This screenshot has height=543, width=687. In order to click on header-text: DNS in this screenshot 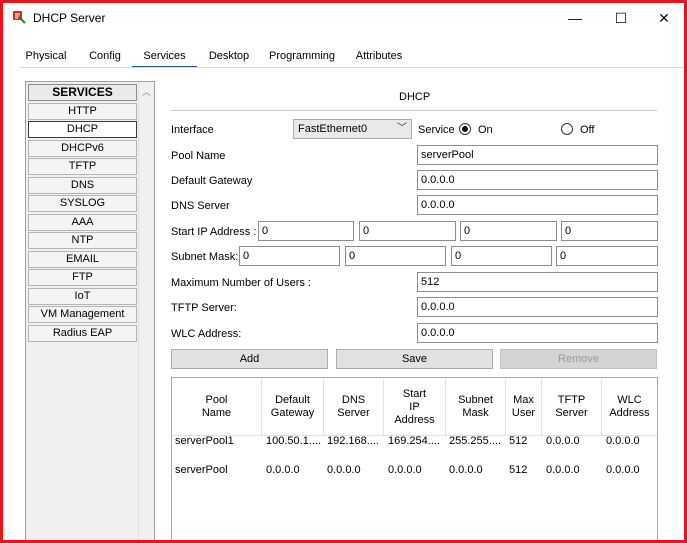, I will do `click(353, 400)`.